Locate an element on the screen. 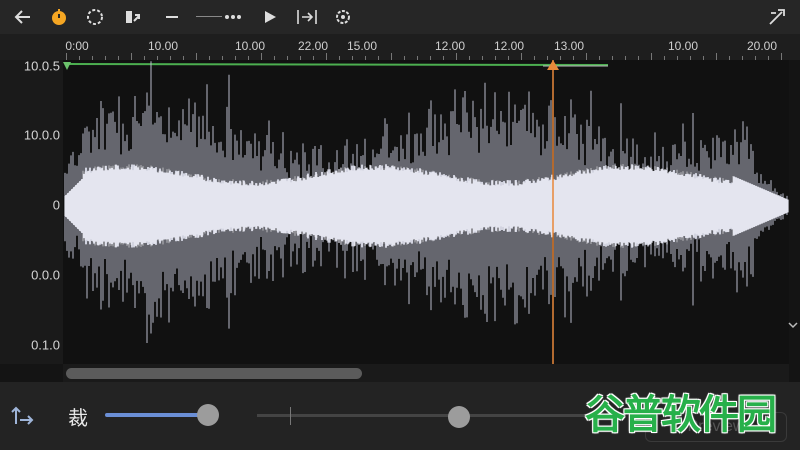 The height and width of the screenshot is (450, 800). watermark: 谷普软件园 is located at coordinates (681, 415).